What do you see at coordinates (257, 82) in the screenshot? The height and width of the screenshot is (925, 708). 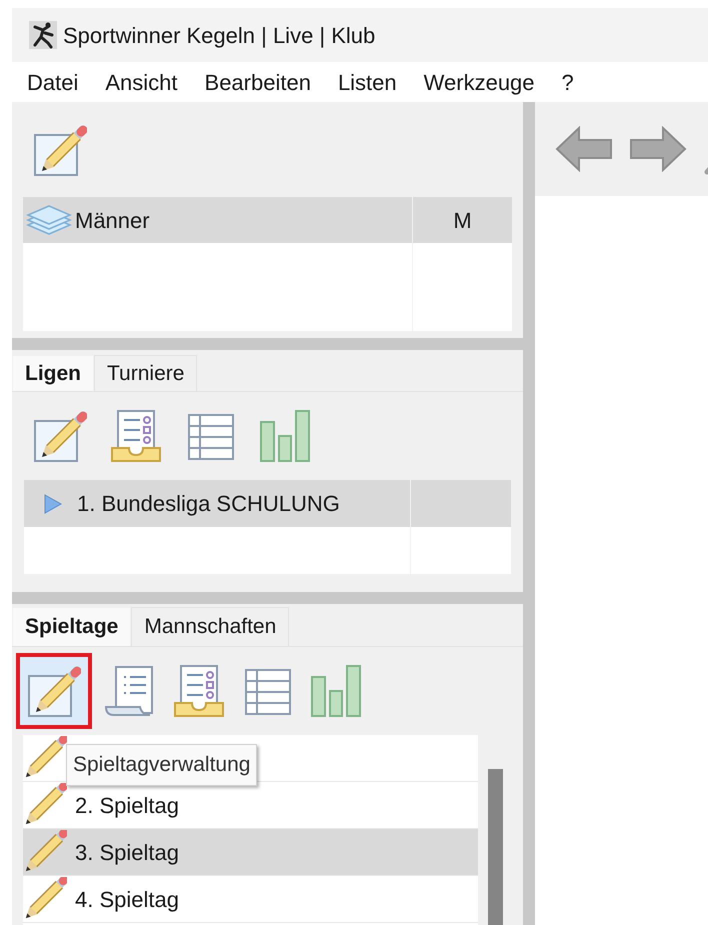 I see `menu-item: Bearbeiten` at bounding box center [257, 82].